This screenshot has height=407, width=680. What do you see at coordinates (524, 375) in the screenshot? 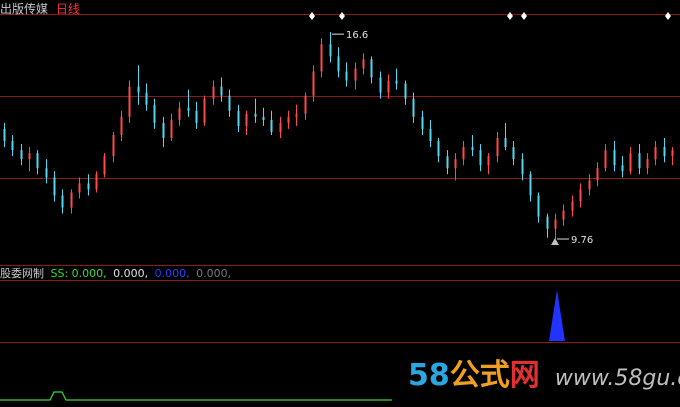
I see `watermark-net: 网` at bounding box center [524, 375].